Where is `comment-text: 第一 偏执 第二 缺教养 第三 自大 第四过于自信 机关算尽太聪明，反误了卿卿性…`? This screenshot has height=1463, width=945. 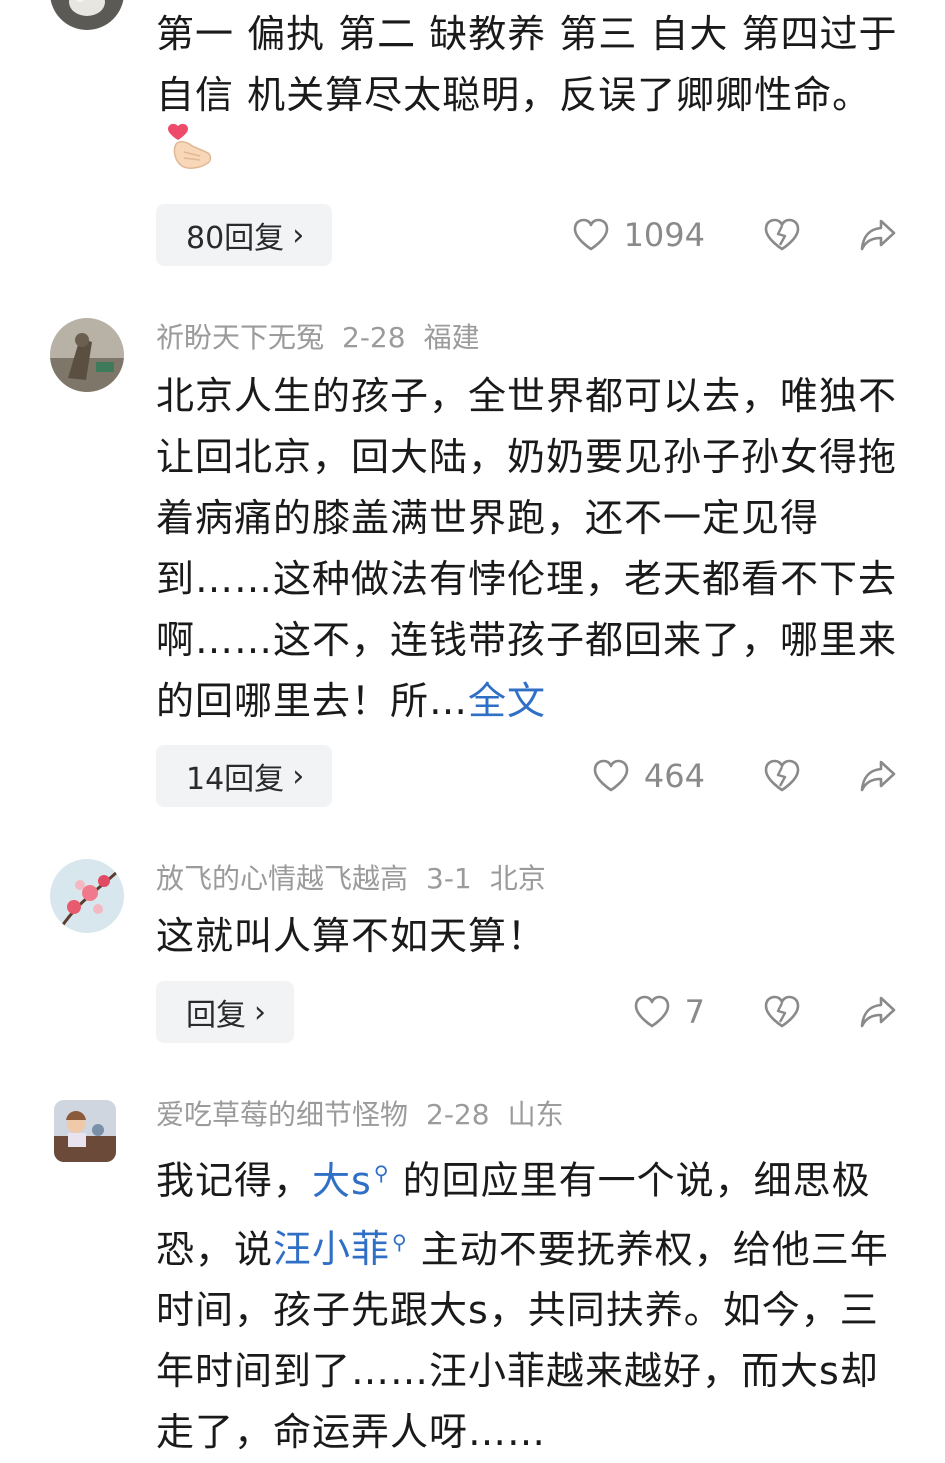 comment-text: 第一 偏执 第二 缺教养 第三 自大 第四过于自信 机关算尽太聪明，反误了卿卿性… is located at coordinates (528, 99).